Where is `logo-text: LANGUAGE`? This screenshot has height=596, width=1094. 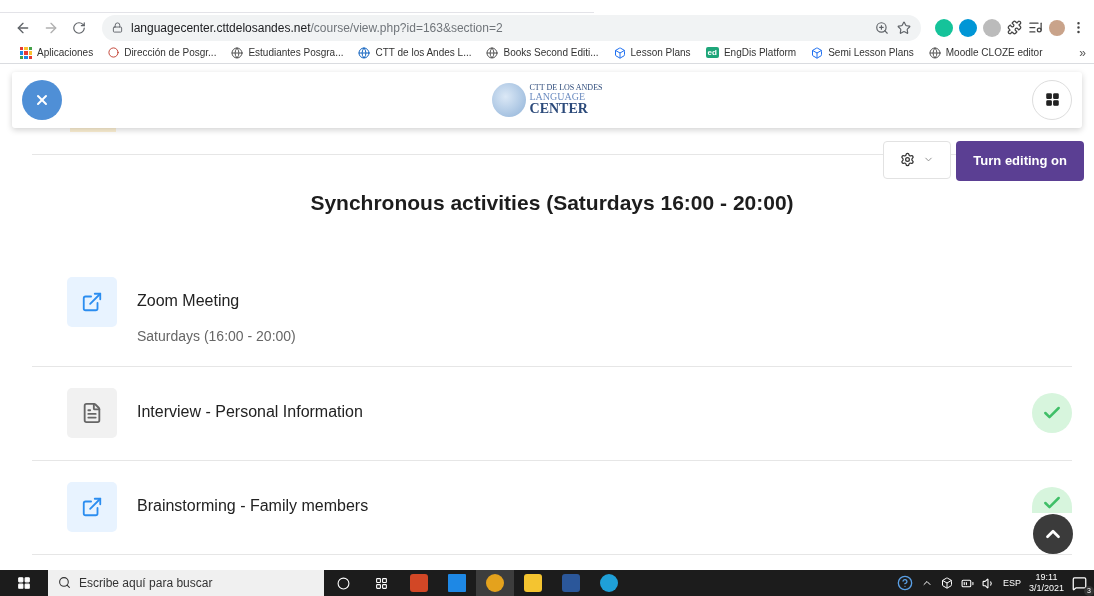
logo-text: LANGUAGE is located at coordinates (558, 96).